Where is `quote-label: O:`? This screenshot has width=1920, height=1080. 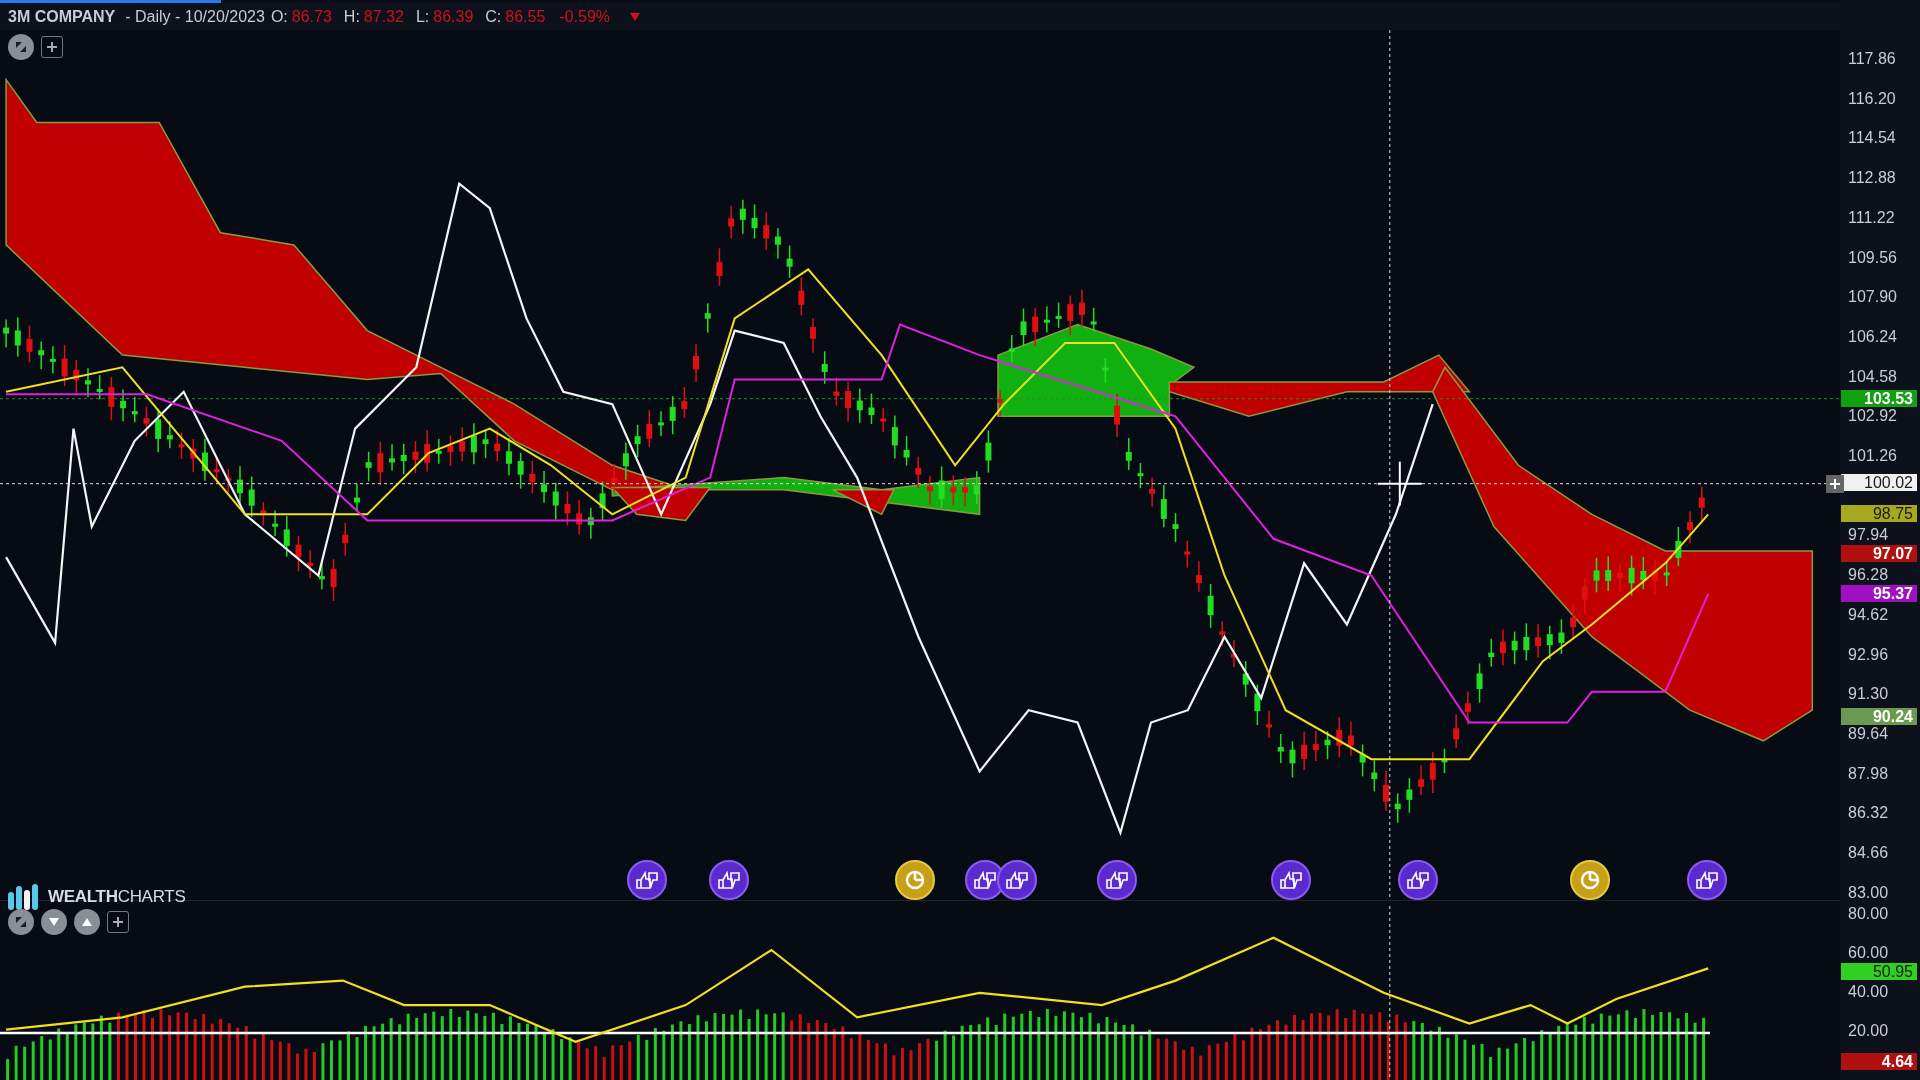
quote-label: O: is located at coordinates (279, 16).